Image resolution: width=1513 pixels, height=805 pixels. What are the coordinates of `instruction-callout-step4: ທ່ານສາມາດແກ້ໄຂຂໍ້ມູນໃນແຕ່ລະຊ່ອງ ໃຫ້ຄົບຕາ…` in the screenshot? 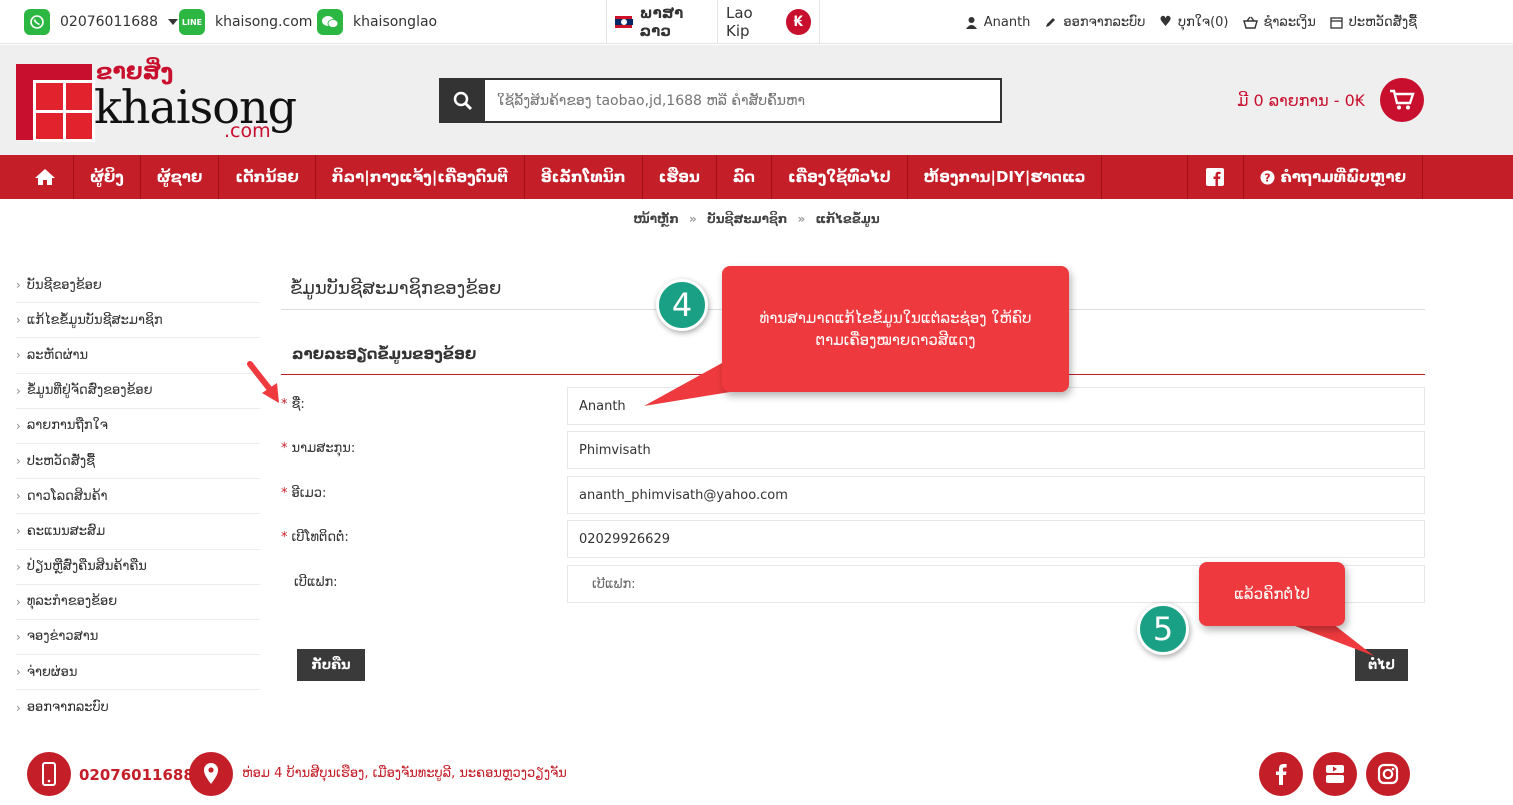 It's located at (895, 329).